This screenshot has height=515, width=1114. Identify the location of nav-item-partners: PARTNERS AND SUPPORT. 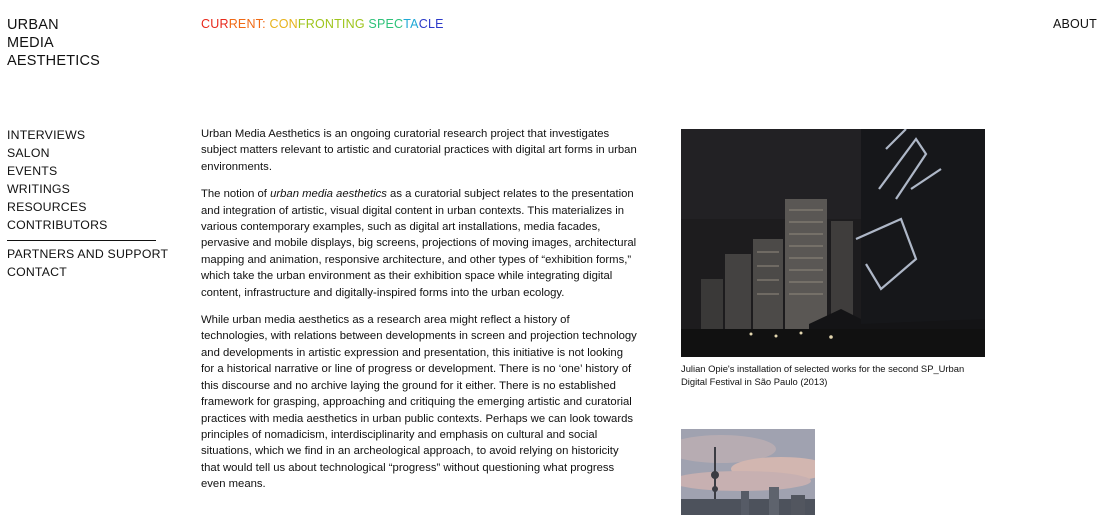
(87, 254).